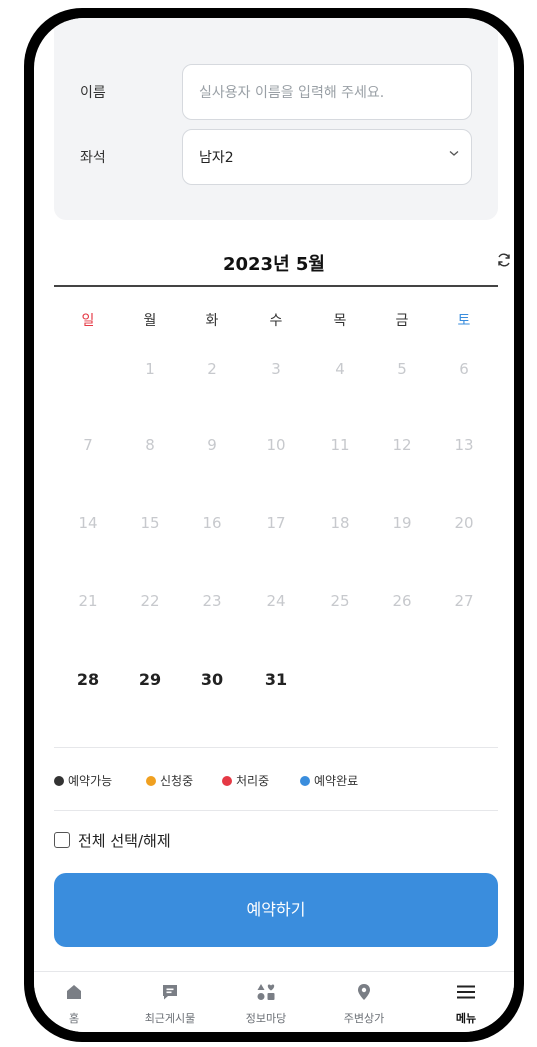  I want to click on calendar-day: 31, so click(276, 679).